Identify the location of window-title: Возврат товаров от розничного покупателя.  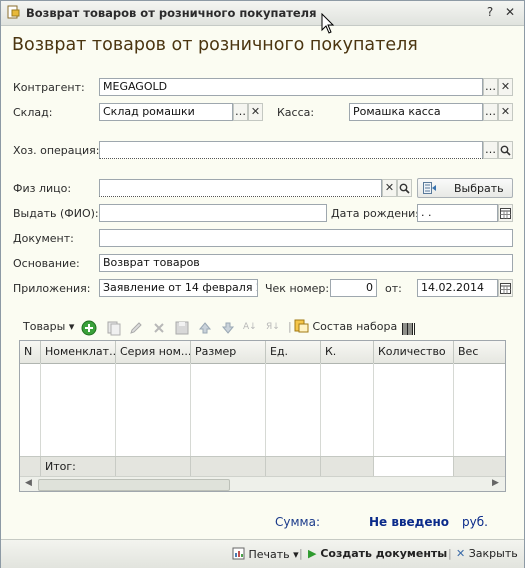
(171, 13).